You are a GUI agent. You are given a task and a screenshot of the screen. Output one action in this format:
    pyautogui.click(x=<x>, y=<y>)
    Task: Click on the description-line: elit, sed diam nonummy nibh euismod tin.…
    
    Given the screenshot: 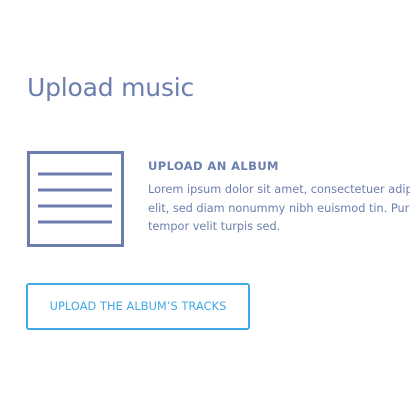 What is the action you would take?
    pyautogui.click(x=279, y=208)
    